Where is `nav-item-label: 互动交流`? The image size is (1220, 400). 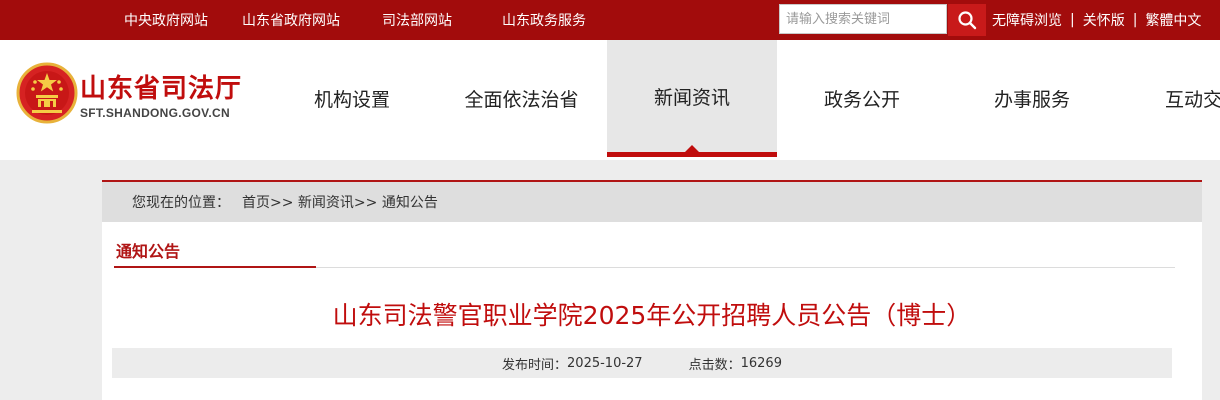 nav-item-label: 互动交流 is located at coordinates (1192, 100).